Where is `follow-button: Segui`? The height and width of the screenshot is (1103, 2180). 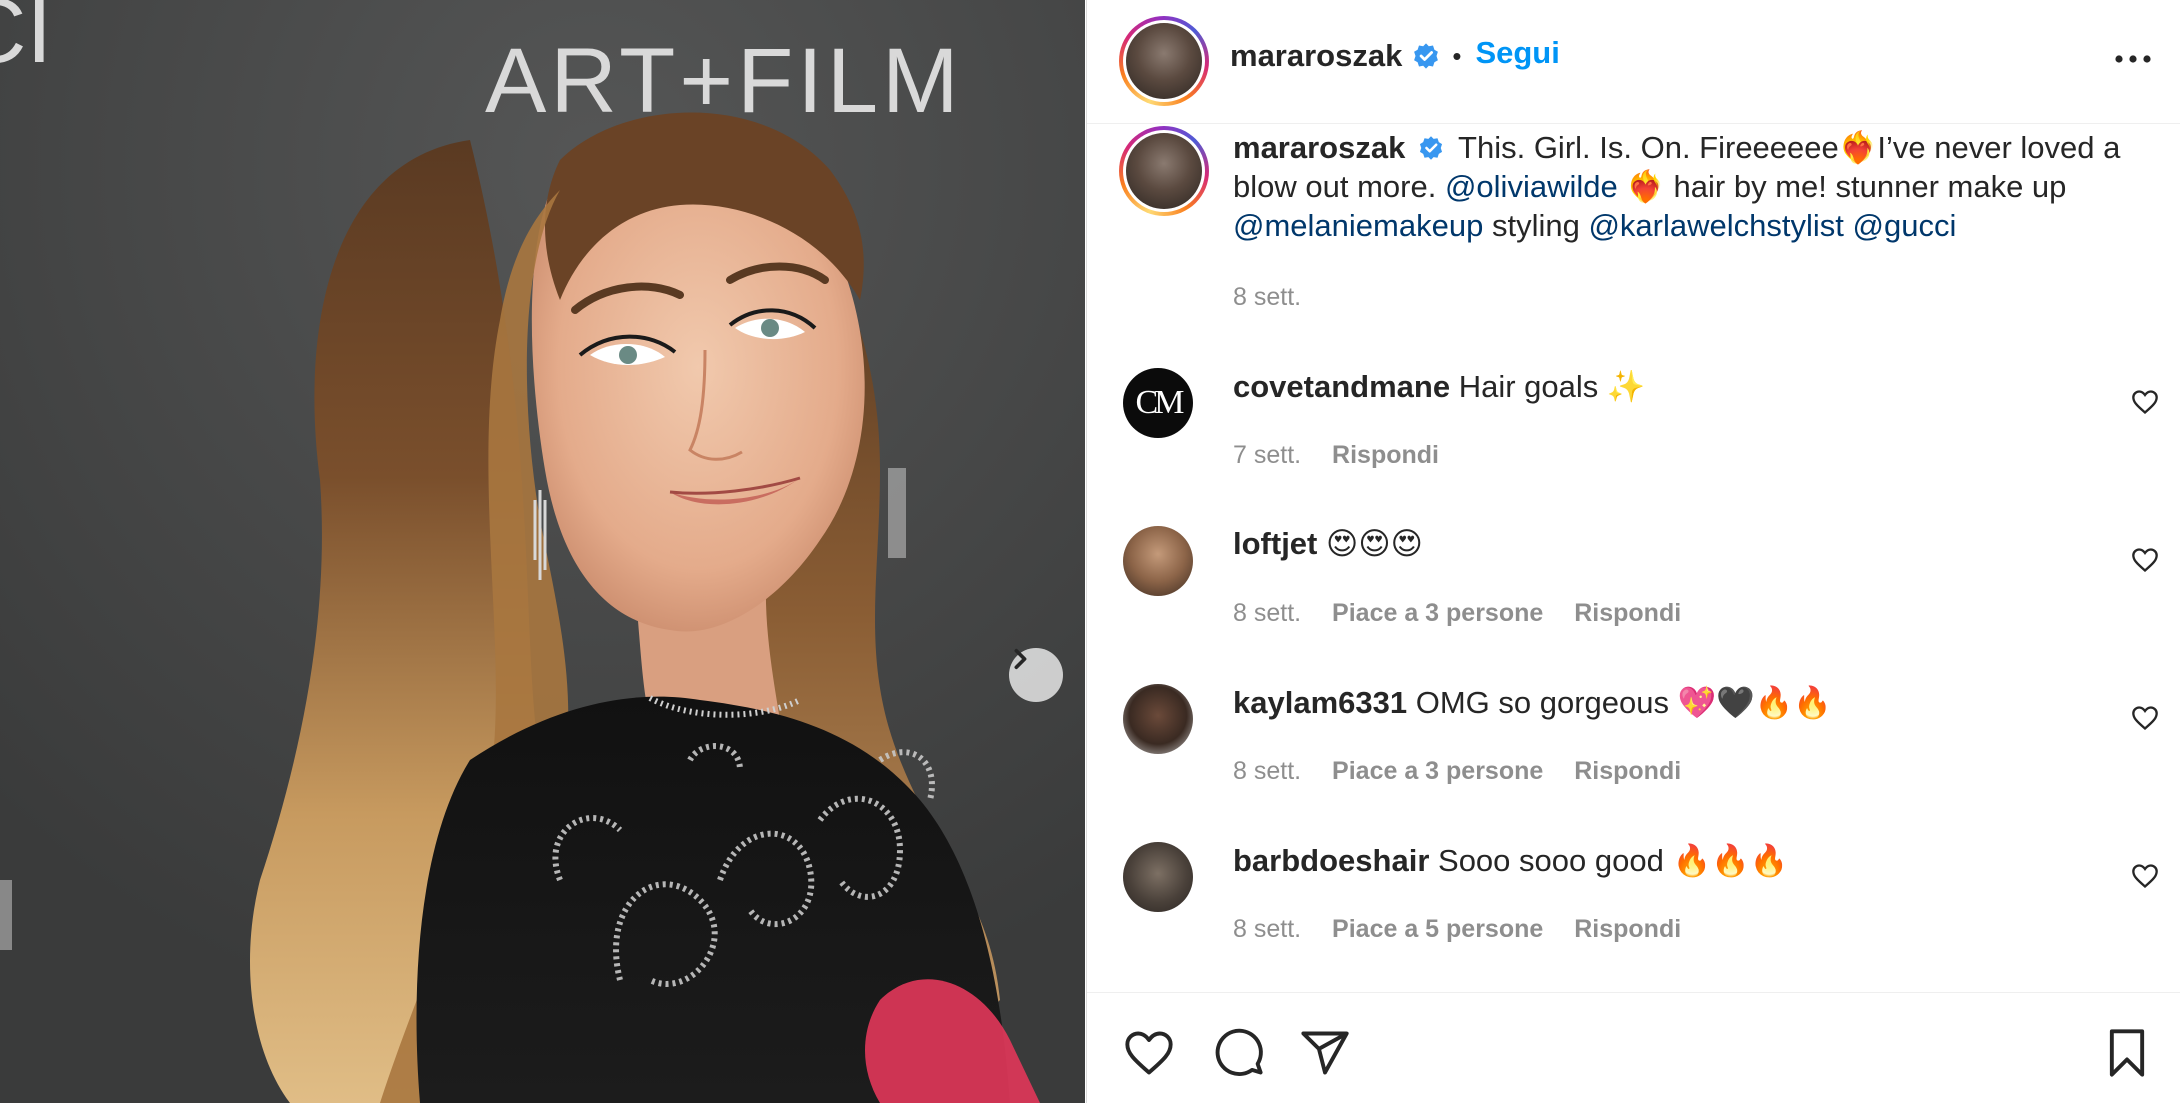 follow-button: Segui is located at coordinates (1517, 53).